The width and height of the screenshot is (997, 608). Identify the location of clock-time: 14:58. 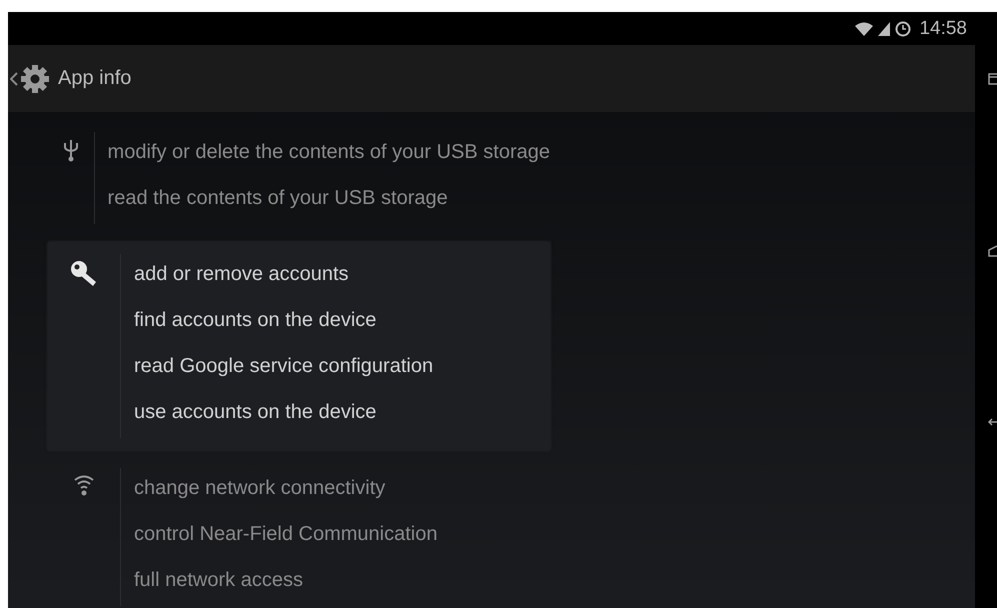
(943, 29).